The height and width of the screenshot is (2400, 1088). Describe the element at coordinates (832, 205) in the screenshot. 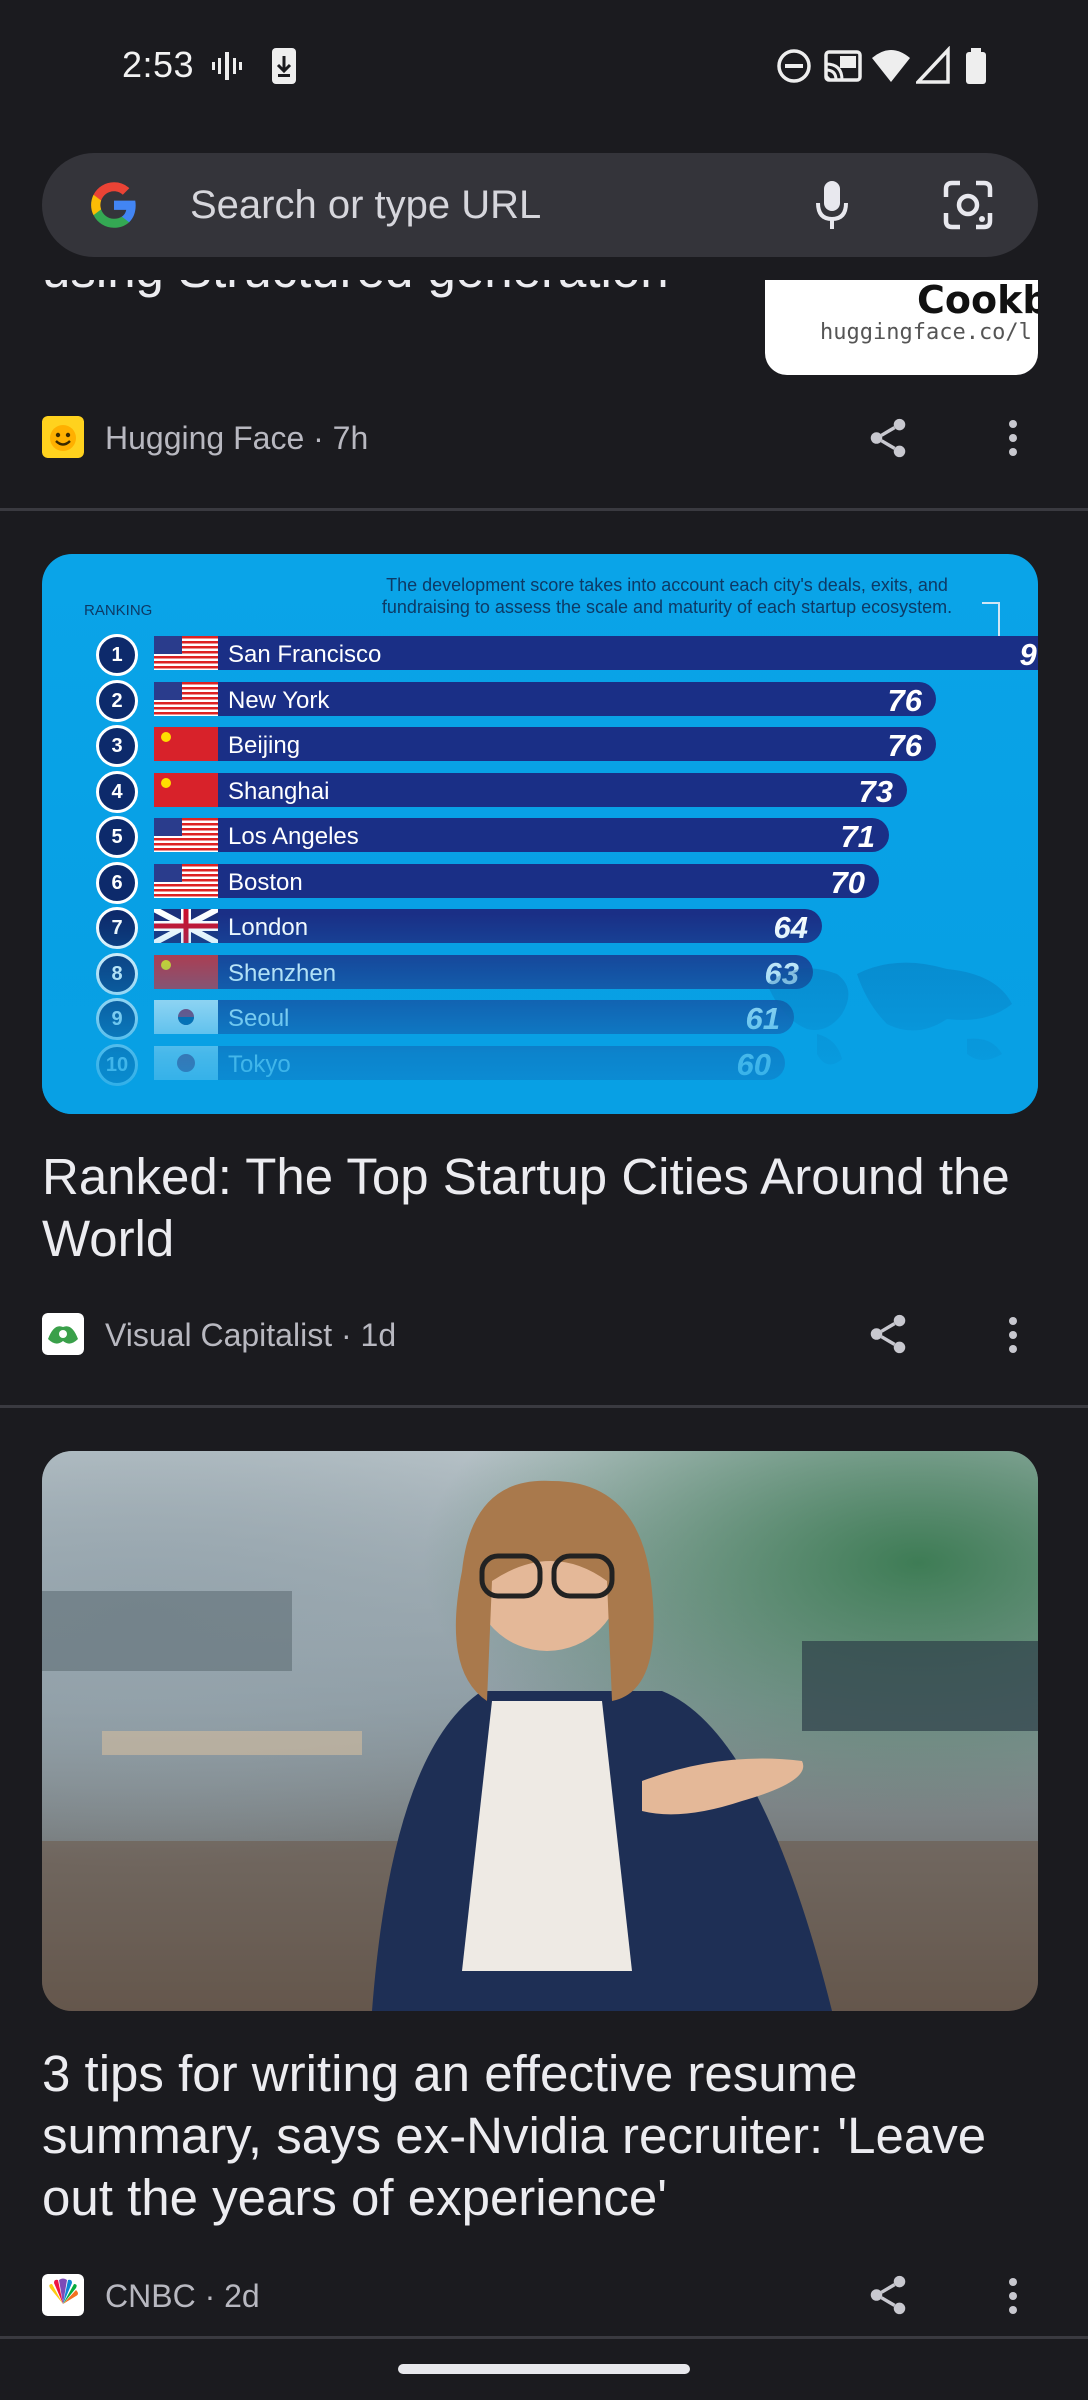

I see `microphone-icon` at that location.